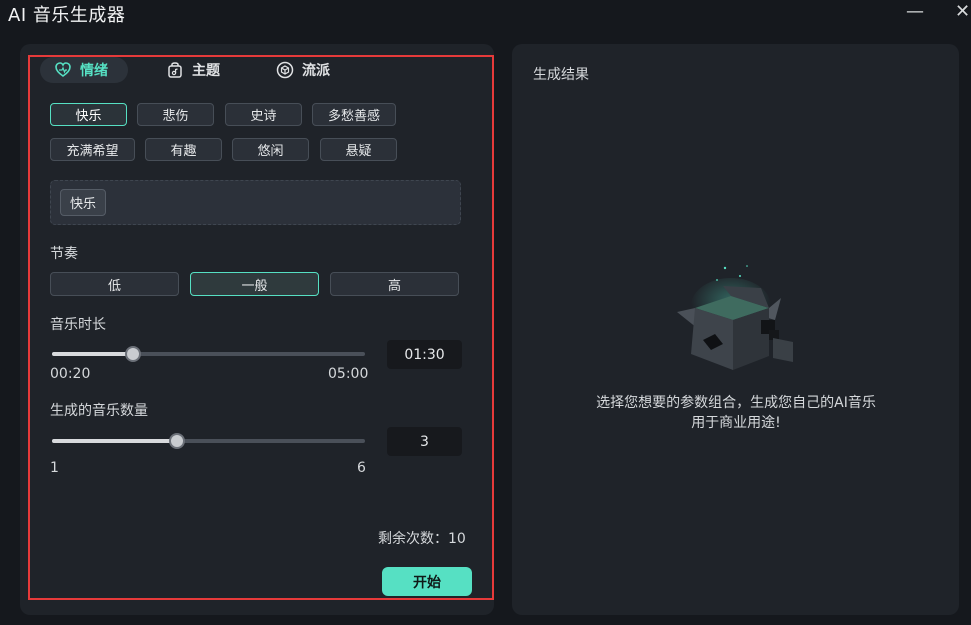 The width and height of the screenshot is (971, 625). I want to click on tempo-low-button: 低, so click(114, 284).